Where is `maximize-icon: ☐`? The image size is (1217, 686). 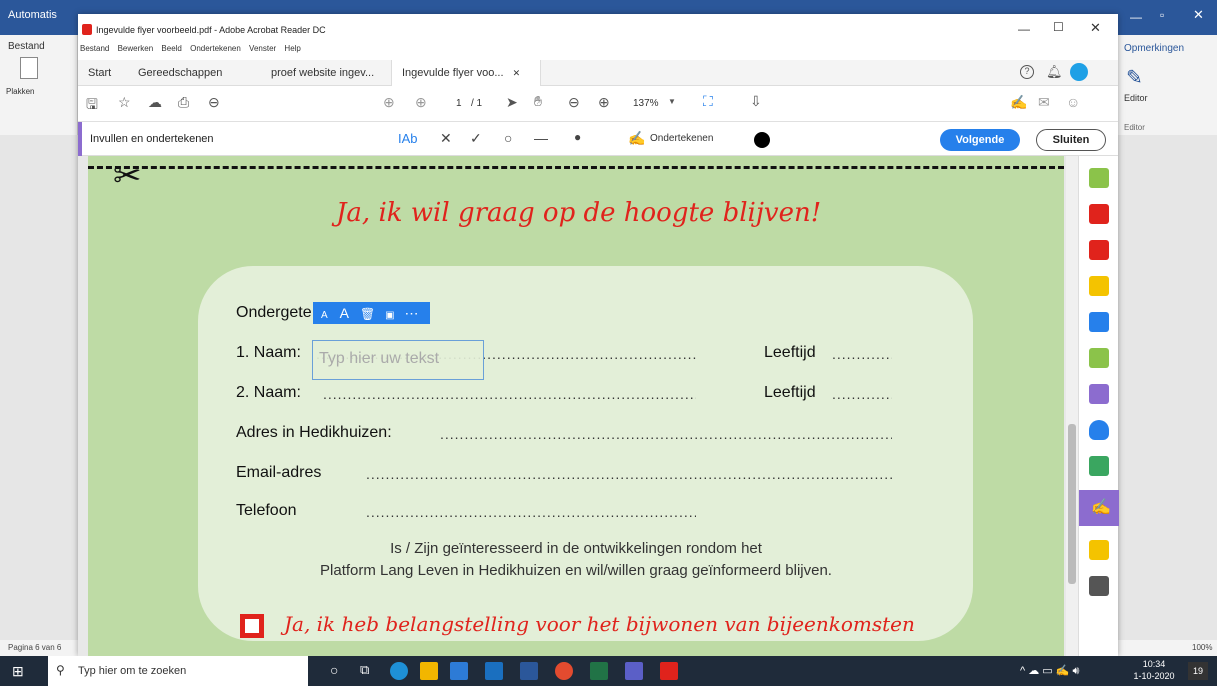
maximize-icon: ☐ is located at coordinates (1058, 27).